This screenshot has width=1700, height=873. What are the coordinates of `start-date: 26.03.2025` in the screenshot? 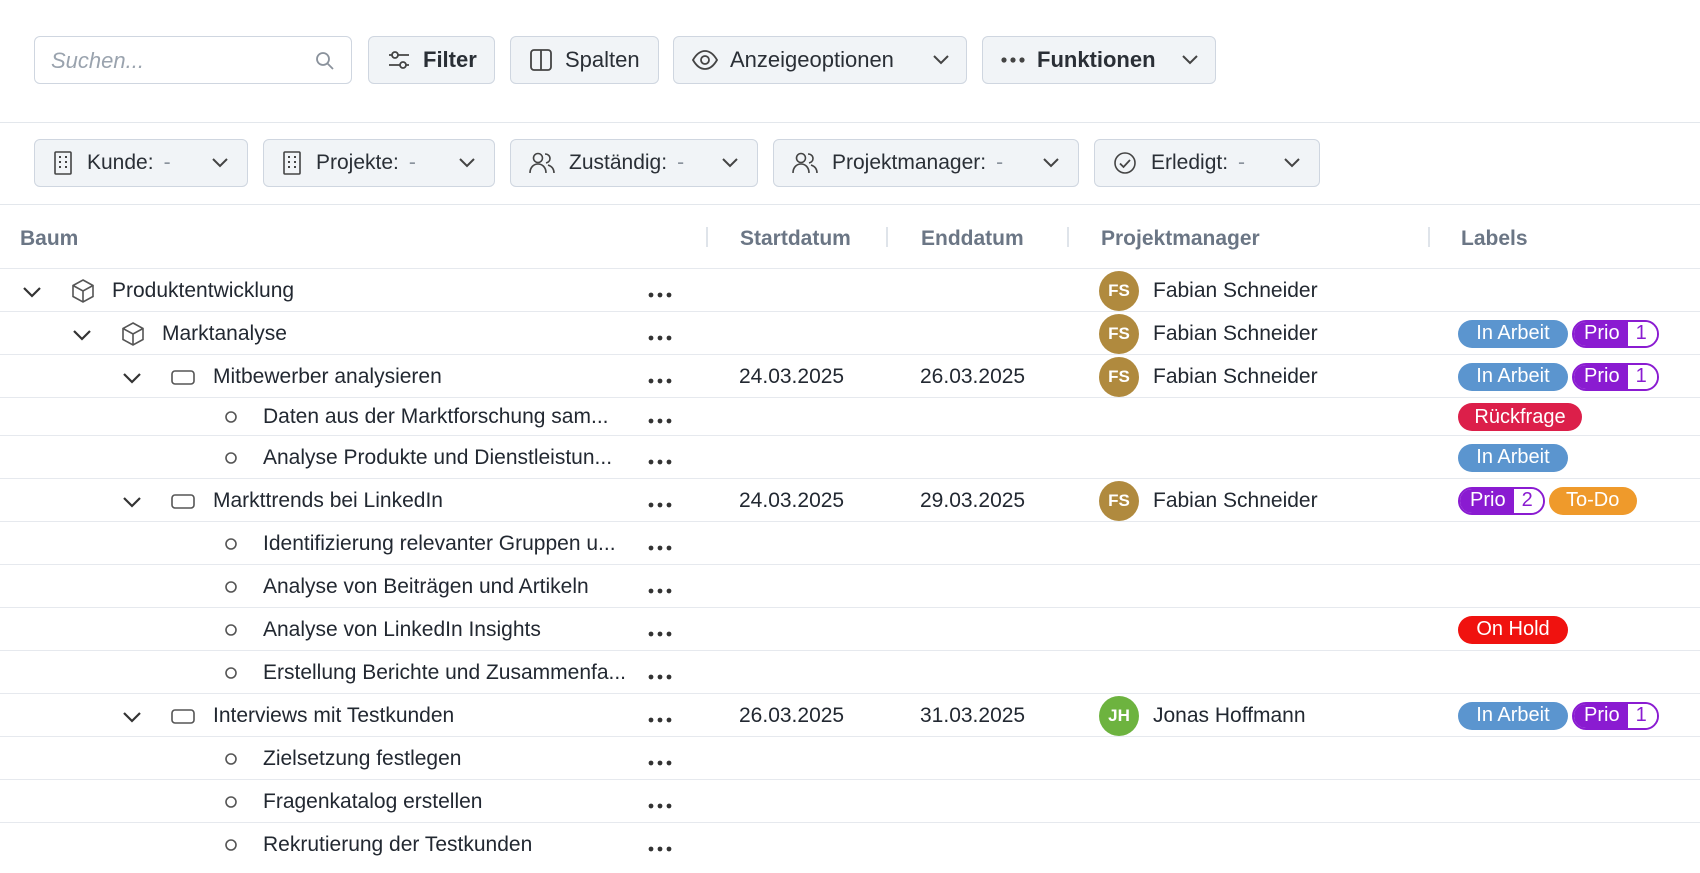 It's located at (792, 715).